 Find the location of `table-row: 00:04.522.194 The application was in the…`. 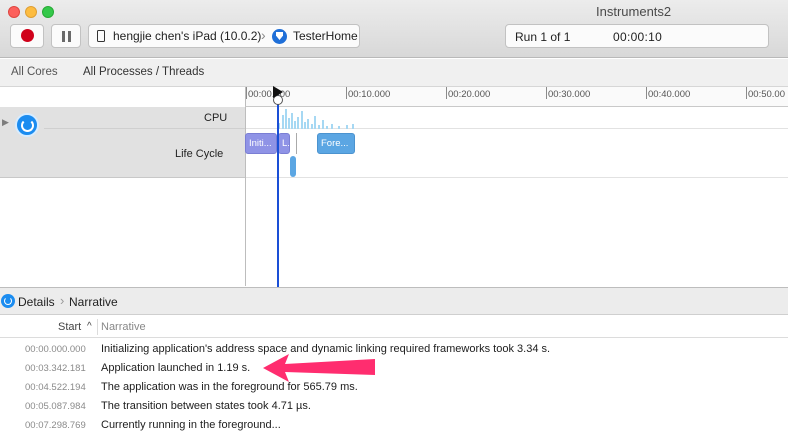

table-row: 00:04.522.194 The application was in the… is located at coordinates (394, 388).